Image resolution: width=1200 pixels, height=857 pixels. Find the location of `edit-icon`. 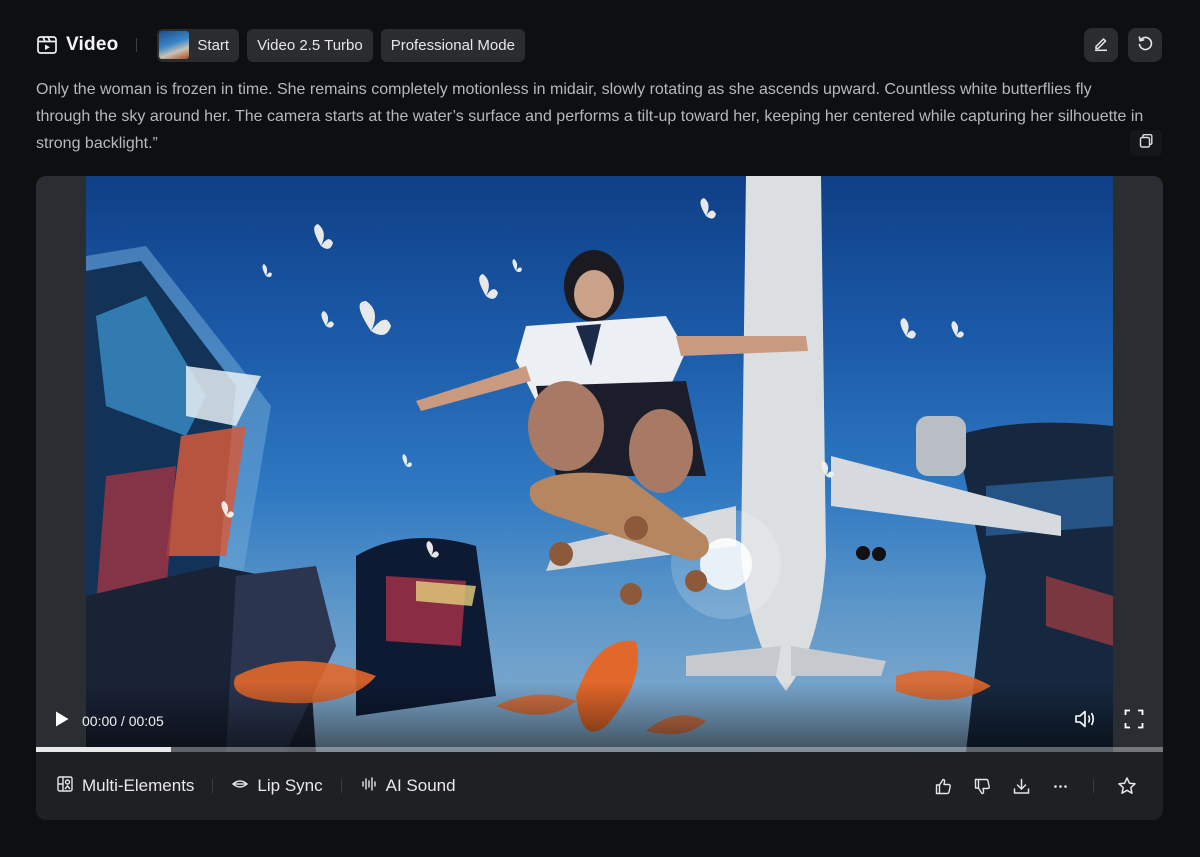

edit-icon is located at coordinates (1101, 45).